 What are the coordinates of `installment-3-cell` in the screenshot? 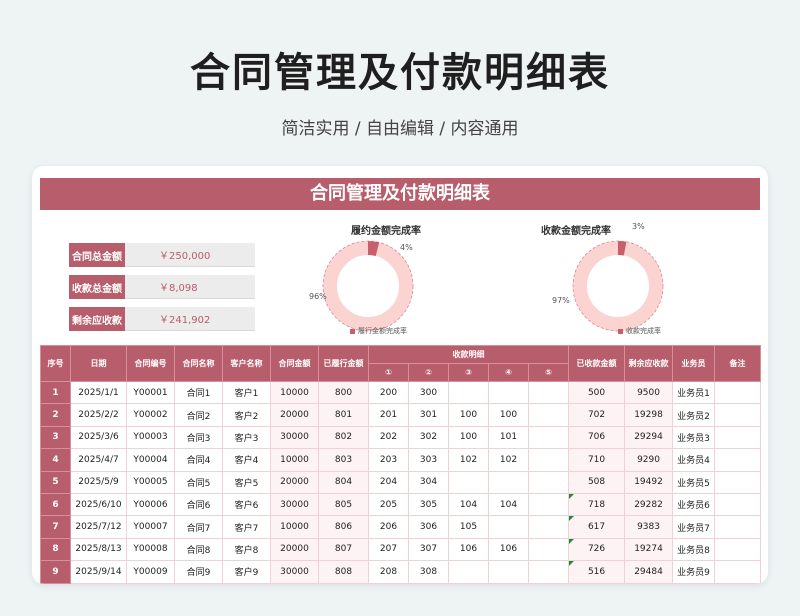 It's located at (468, 392).